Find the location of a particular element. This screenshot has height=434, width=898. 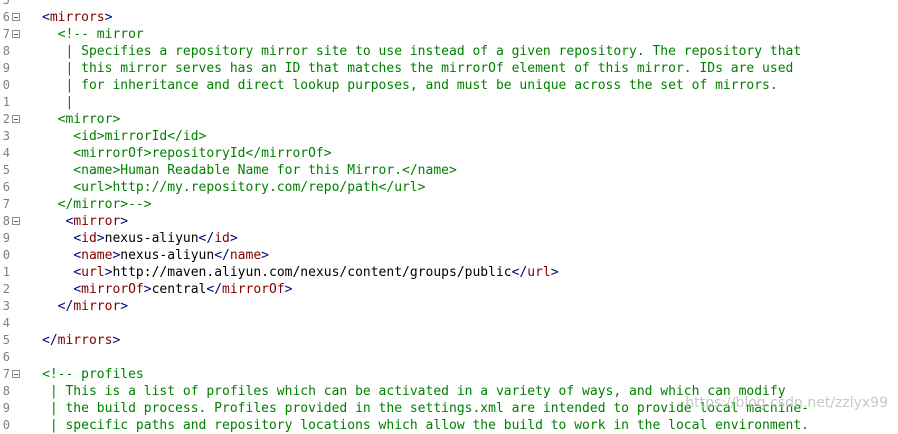

code-line: 8 <mirror> is located at coordinates (449, 221).